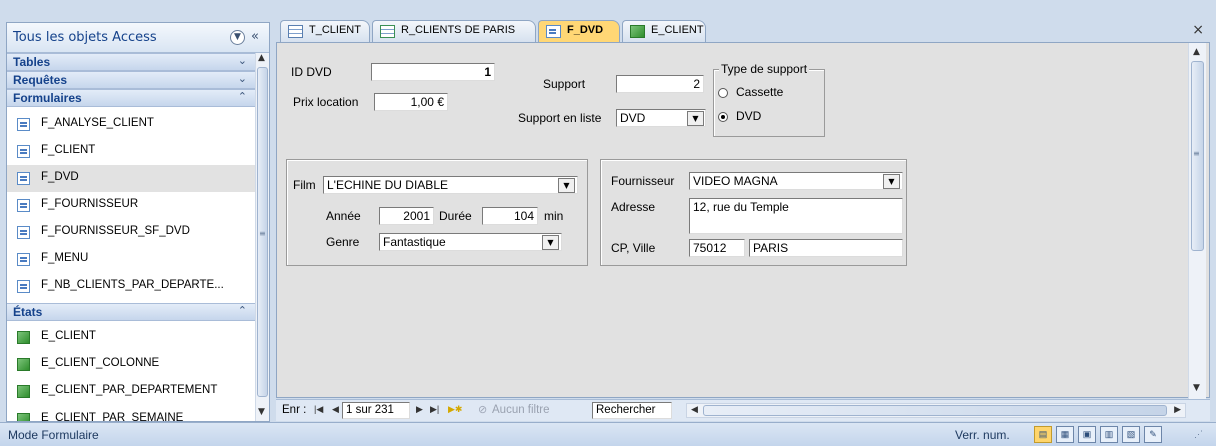 The height and width of the screenshot is (446, 1216). What do you see at coordinates (47, 98) in the screenshot?
I see `group-label: Formulaires` at bounding box center [47, 98].